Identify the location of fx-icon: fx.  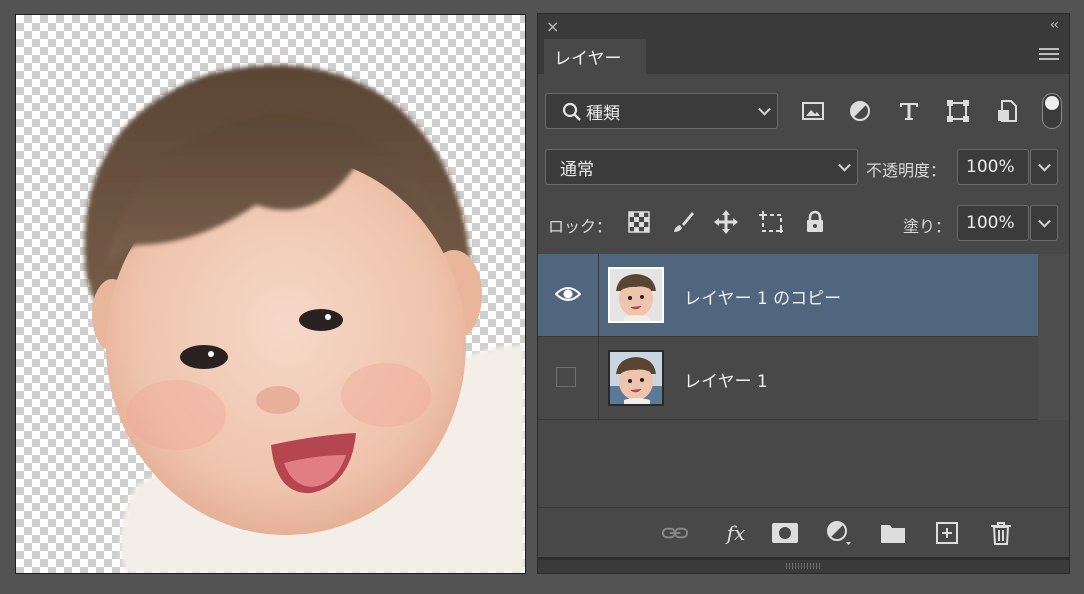
(736, 533).